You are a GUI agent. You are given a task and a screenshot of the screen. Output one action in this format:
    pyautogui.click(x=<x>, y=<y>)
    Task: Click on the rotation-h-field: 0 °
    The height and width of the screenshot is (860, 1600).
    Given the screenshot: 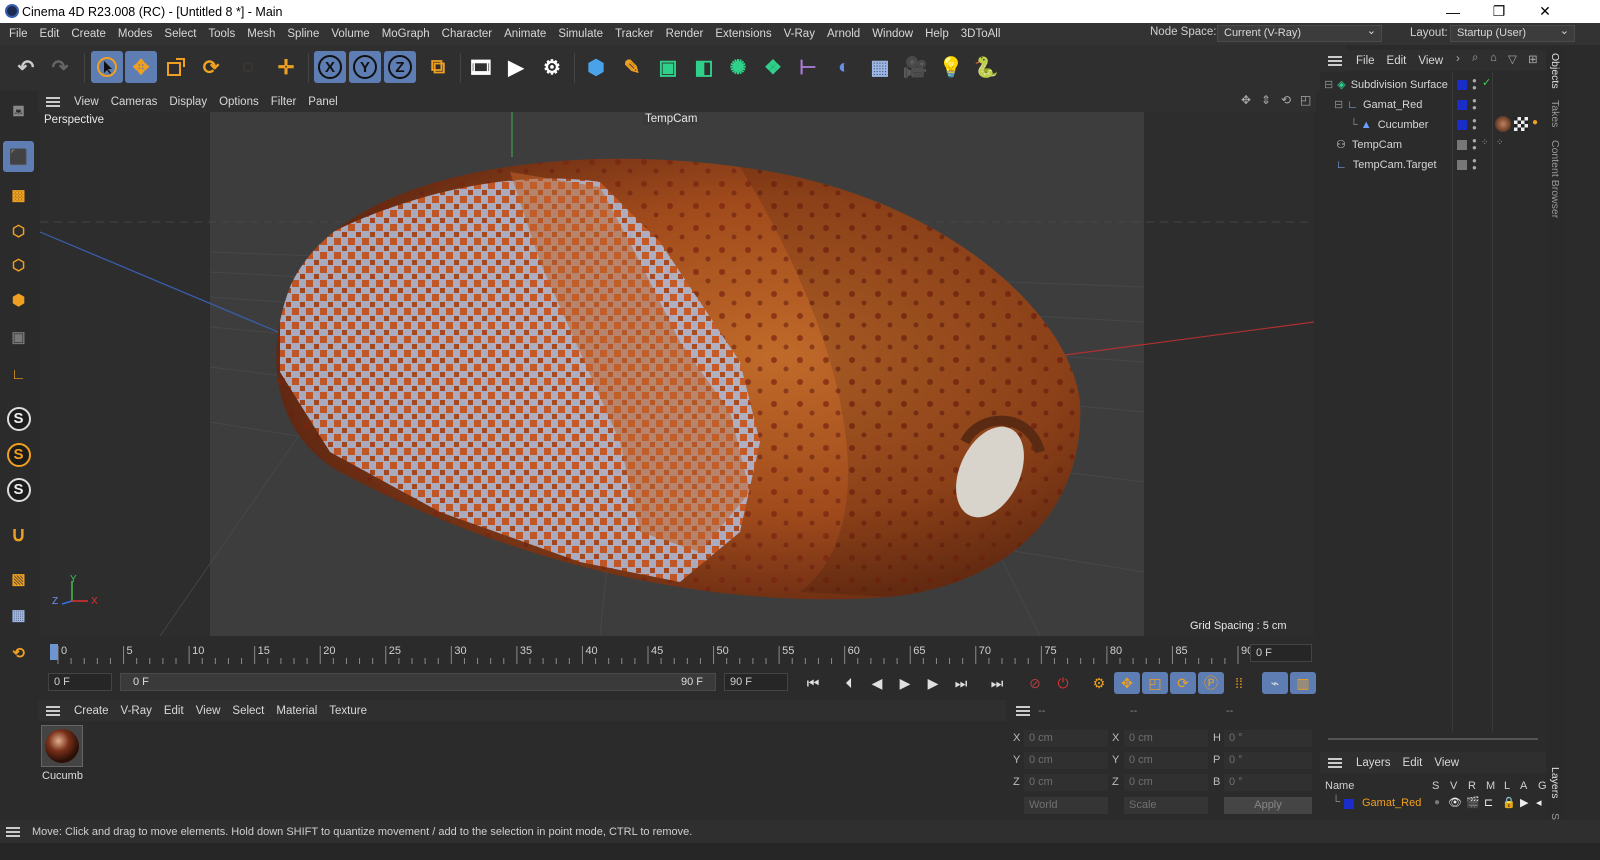 What is the action you would take?
    pyautogui.click(x=1268, y=738)
    